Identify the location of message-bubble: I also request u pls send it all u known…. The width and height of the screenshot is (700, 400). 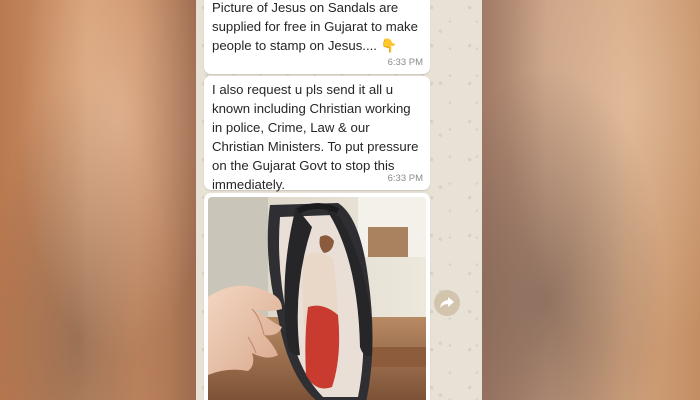
(317, 134).